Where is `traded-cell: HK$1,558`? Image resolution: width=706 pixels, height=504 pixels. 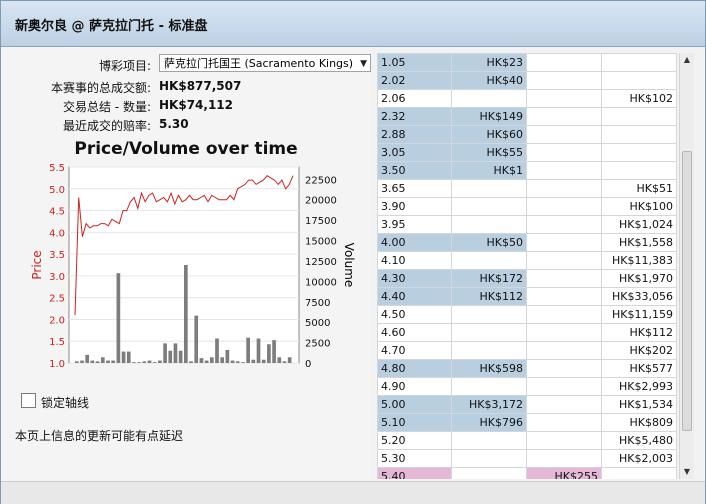
traded-cell: HK$1,558 is located at coordinates (639, 242).